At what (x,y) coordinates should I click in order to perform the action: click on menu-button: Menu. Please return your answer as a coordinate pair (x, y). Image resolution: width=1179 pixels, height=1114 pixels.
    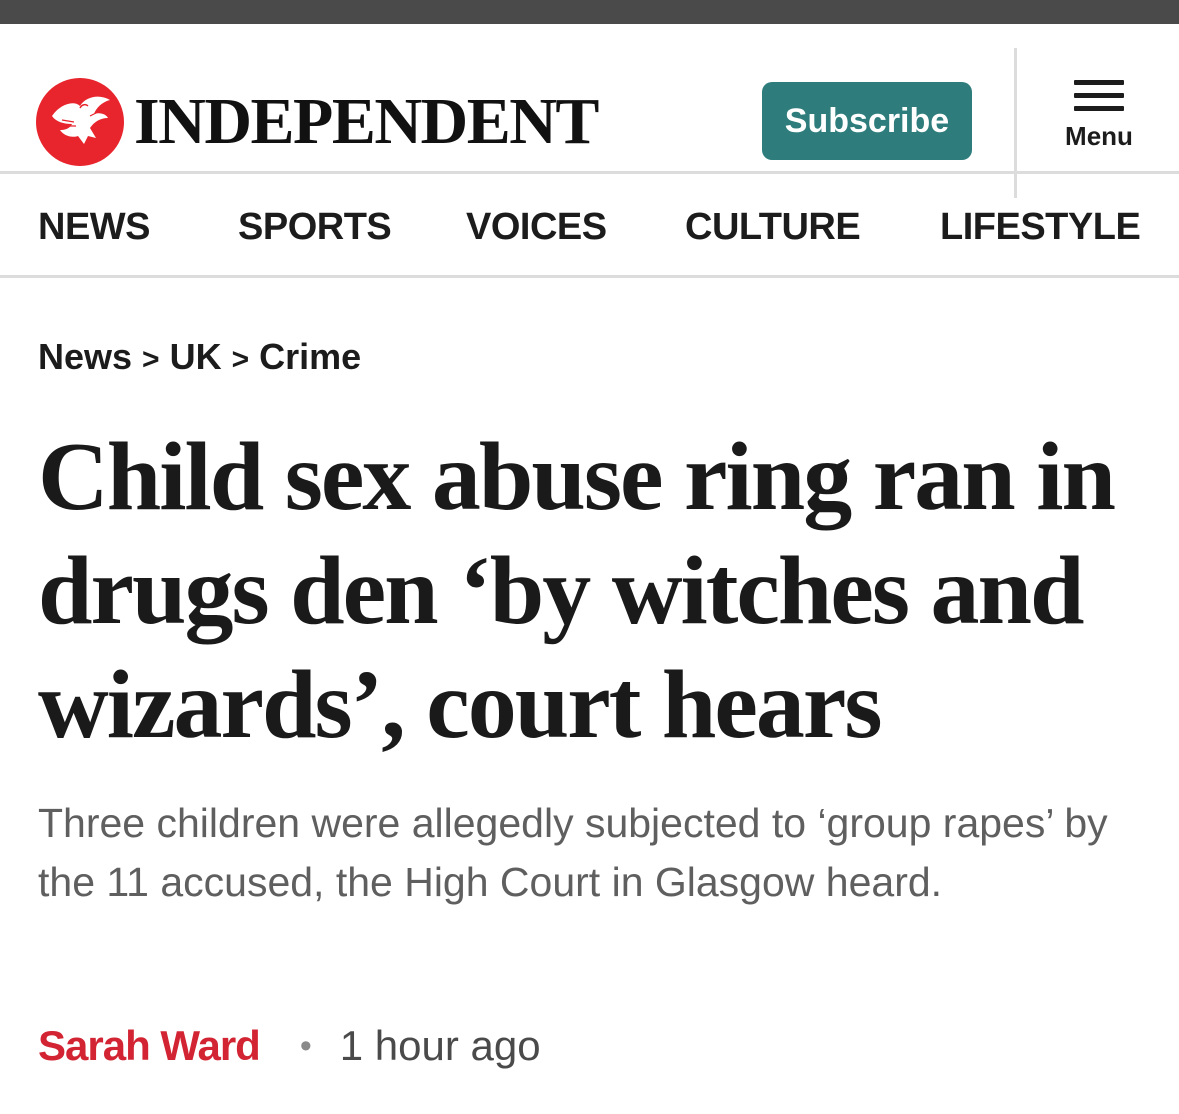
    Looking at the image, I should click on (1099, 125).